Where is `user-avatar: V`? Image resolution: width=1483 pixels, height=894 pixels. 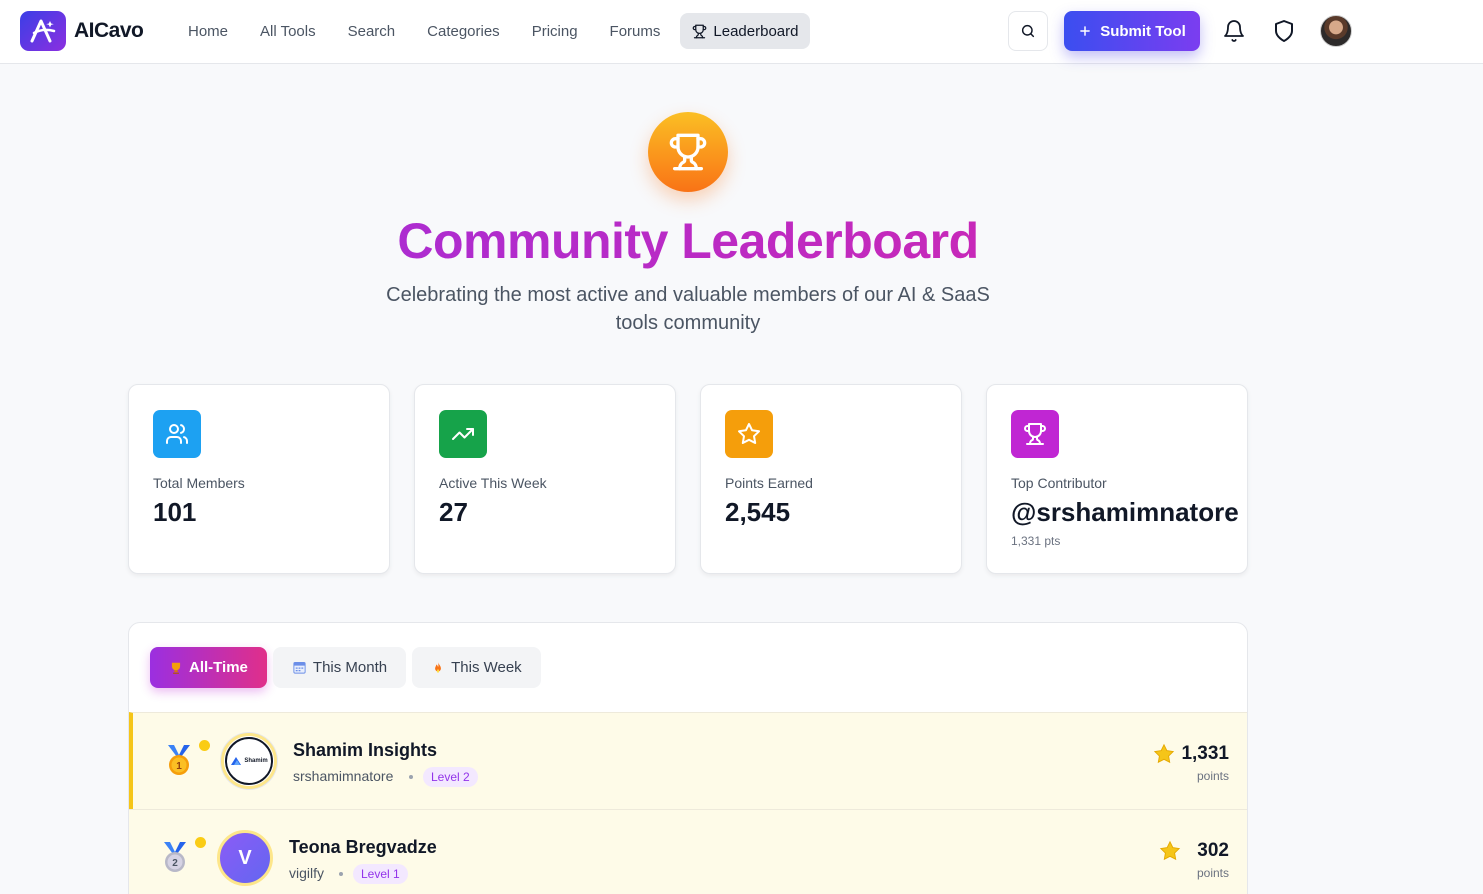
user-avatar: V is located at coordinates (245, 858).